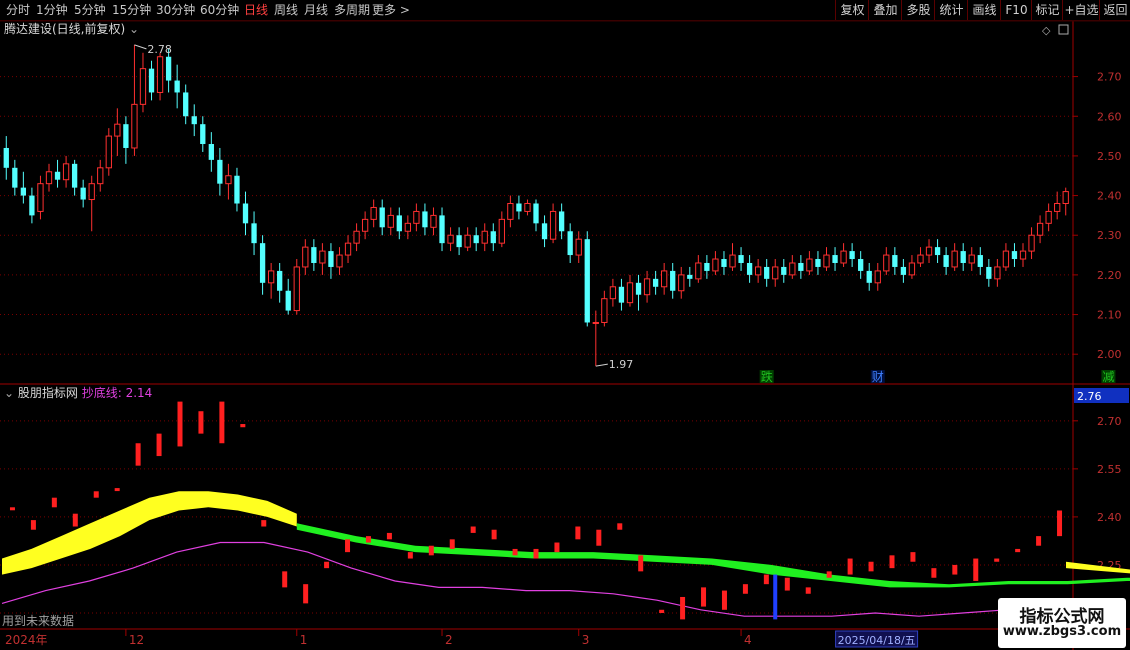 The width and height of the screenshot is (1130, 650). What do you see at coordinates (852, 10) in the screenshot?
I see `toolbar-button-0: 复权` at bounding box center [852, 10].